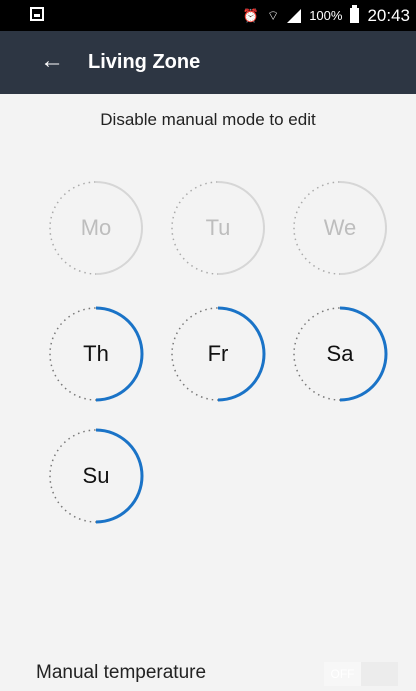 The height and width of the screenshot is (691, 416). What do you see at coordinates (355, 14) in the screenshot?
I see `battery-icon` at bounding box center [355, 14].